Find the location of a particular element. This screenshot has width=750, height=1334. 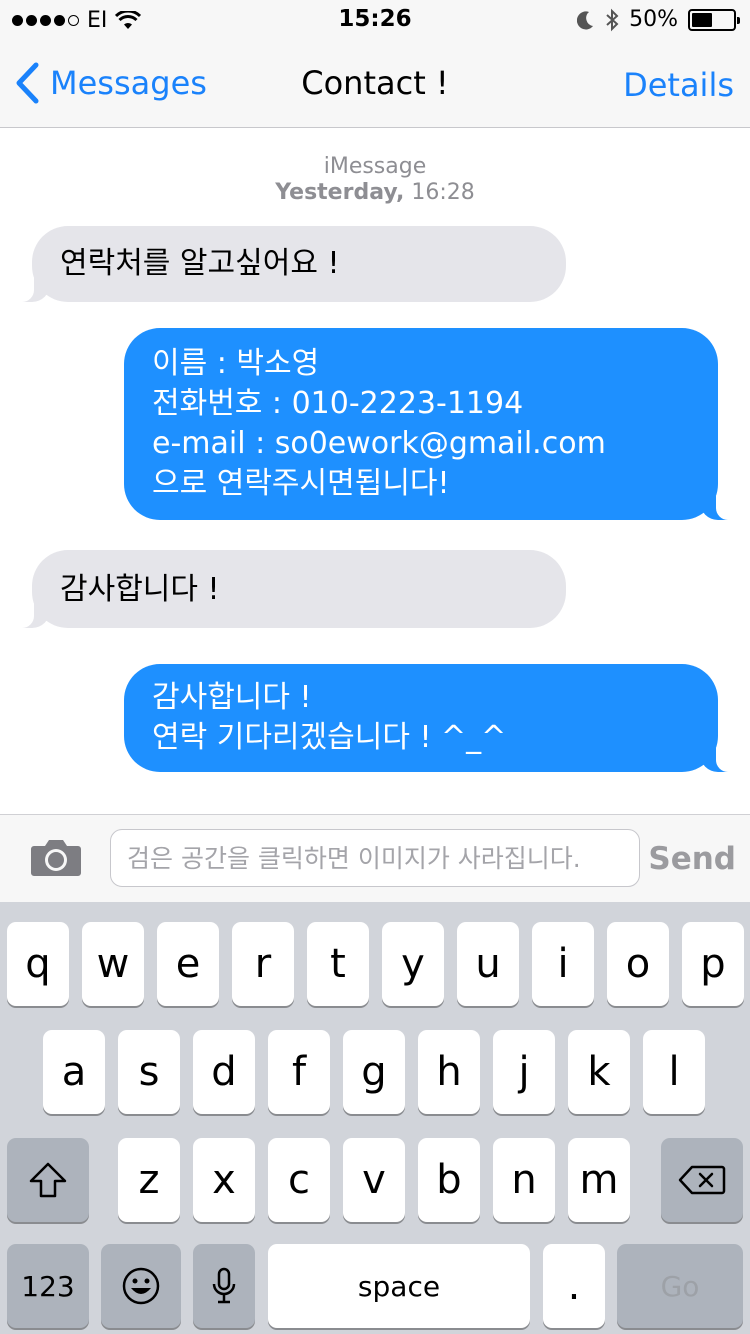

key-l: l is located at coordinates (674, 1072).